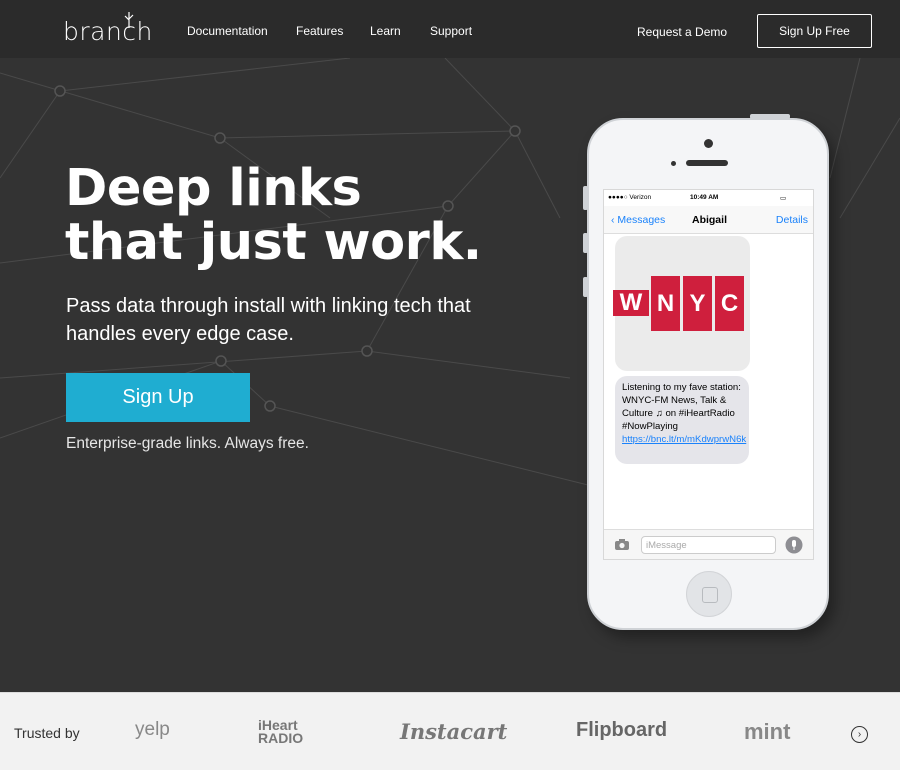 The image size is (900, 770). I want to click on image-message-bubble: W N Y C, so click(681, 303).